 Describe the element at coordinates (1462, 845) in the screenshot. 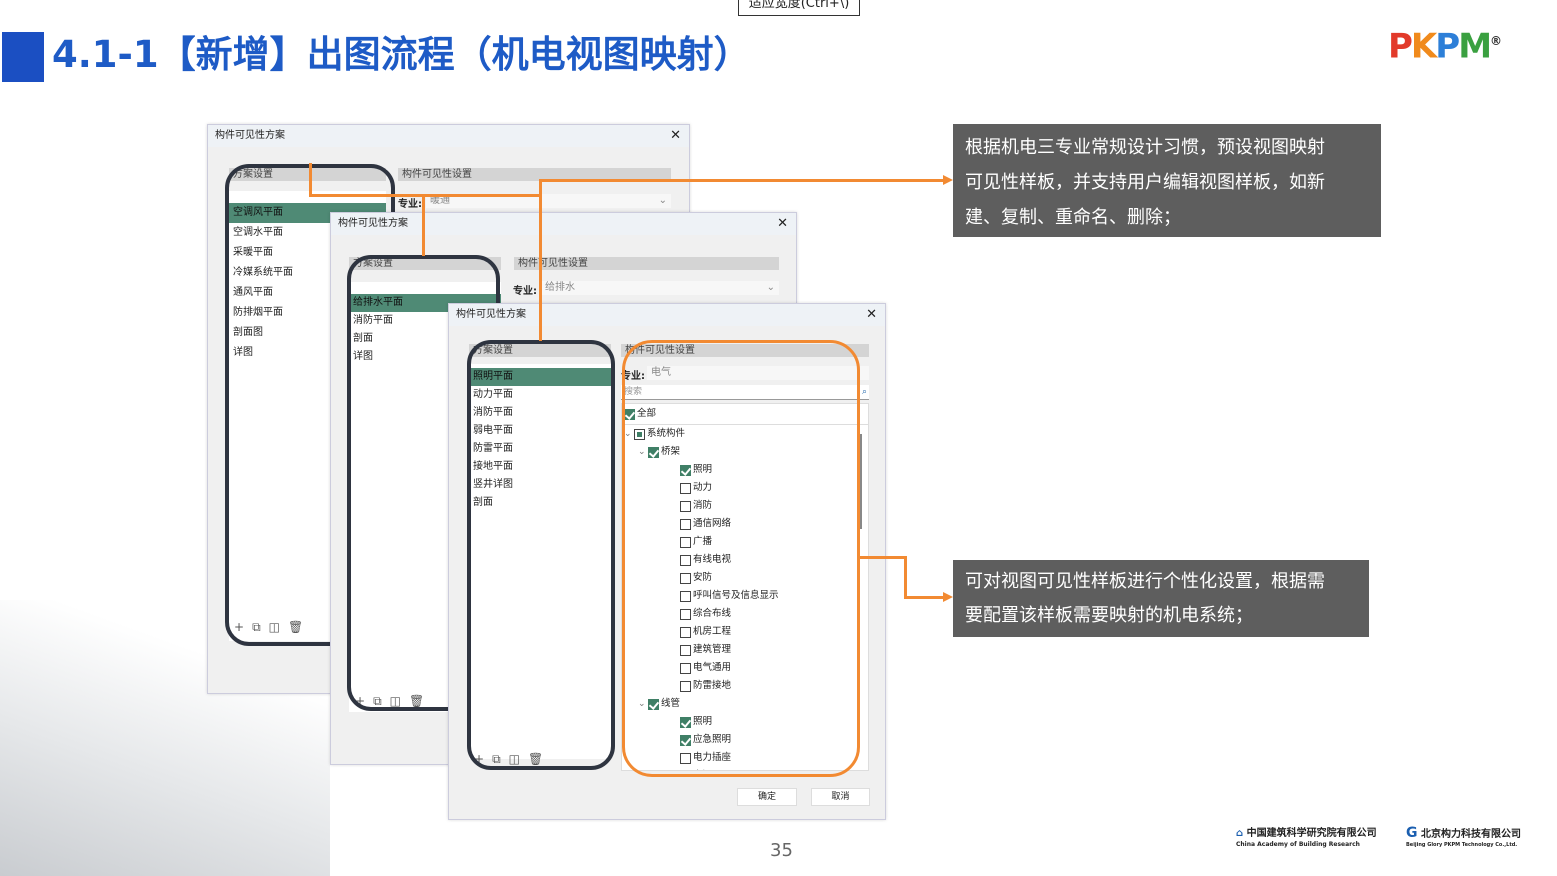

I see `org2-en: Beijing Glory PKPM Technology Co.,Ltd.` at that location.